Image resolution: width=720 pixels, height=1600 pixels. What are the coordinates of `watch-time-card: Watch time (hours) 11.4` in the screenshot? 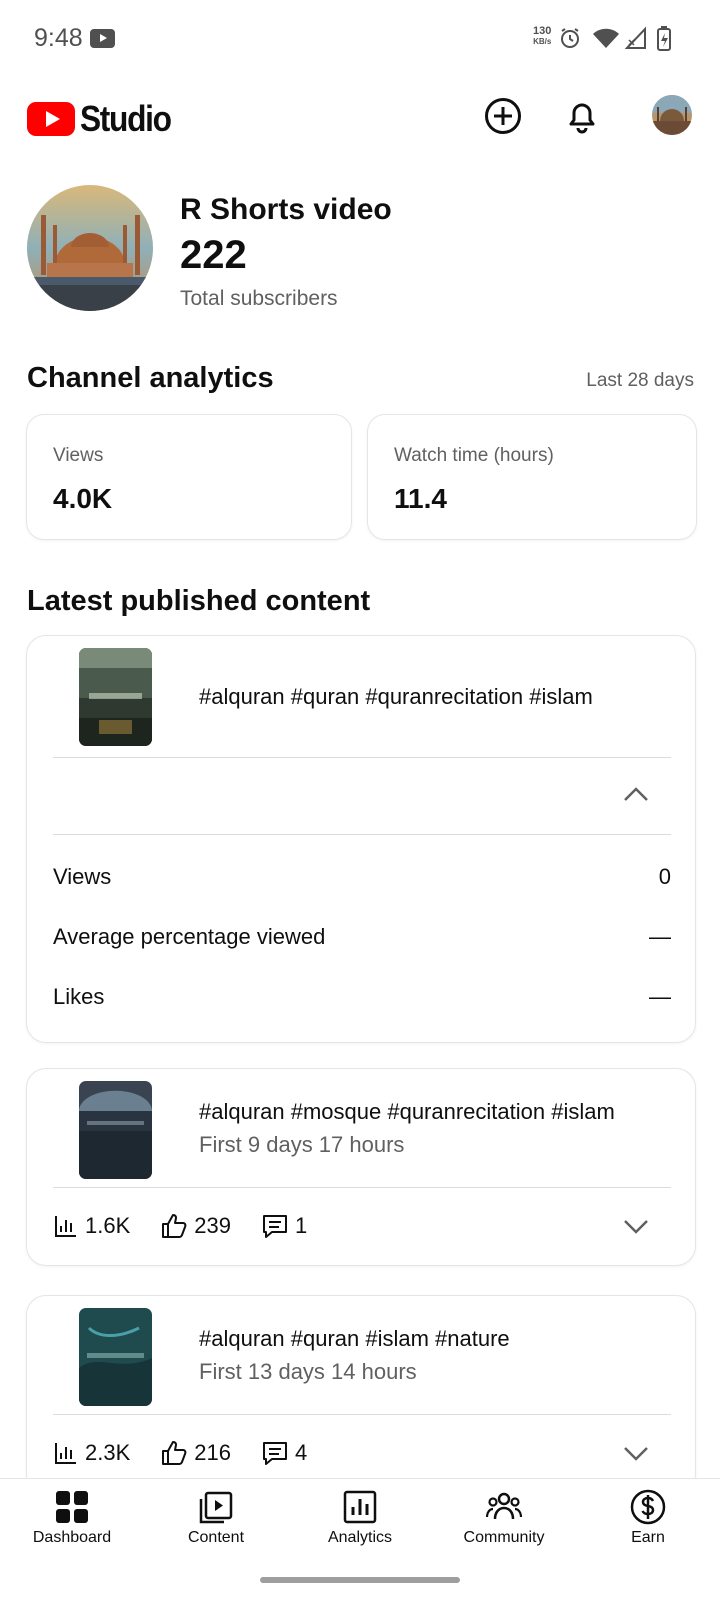 It's located at (532, 477).